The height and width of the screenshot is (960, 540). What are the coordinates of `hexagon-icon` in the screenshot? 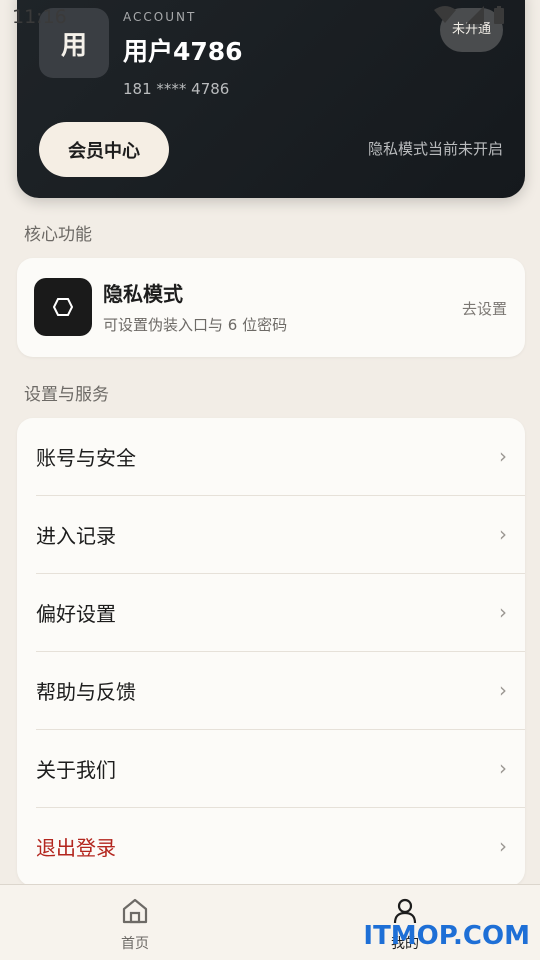 It's located at (63, 307).